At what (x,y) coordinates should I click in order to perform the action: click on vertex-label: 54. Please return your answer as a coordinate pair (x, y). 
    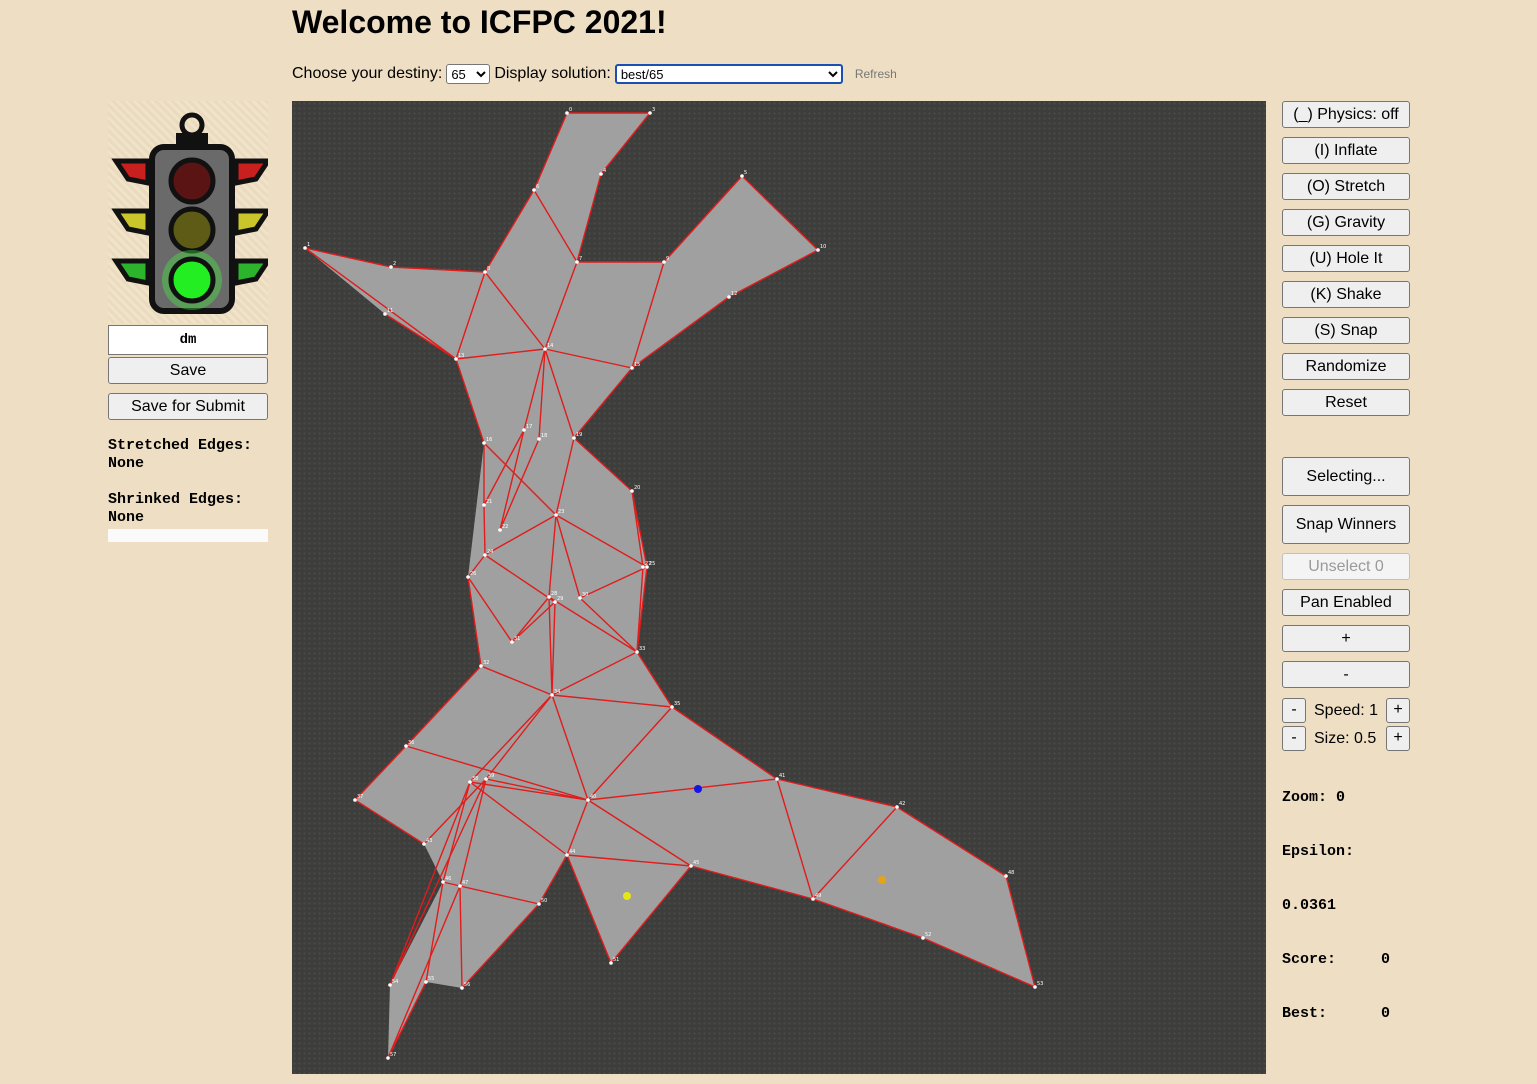
    Looking at the image, I should click on (395, 982).